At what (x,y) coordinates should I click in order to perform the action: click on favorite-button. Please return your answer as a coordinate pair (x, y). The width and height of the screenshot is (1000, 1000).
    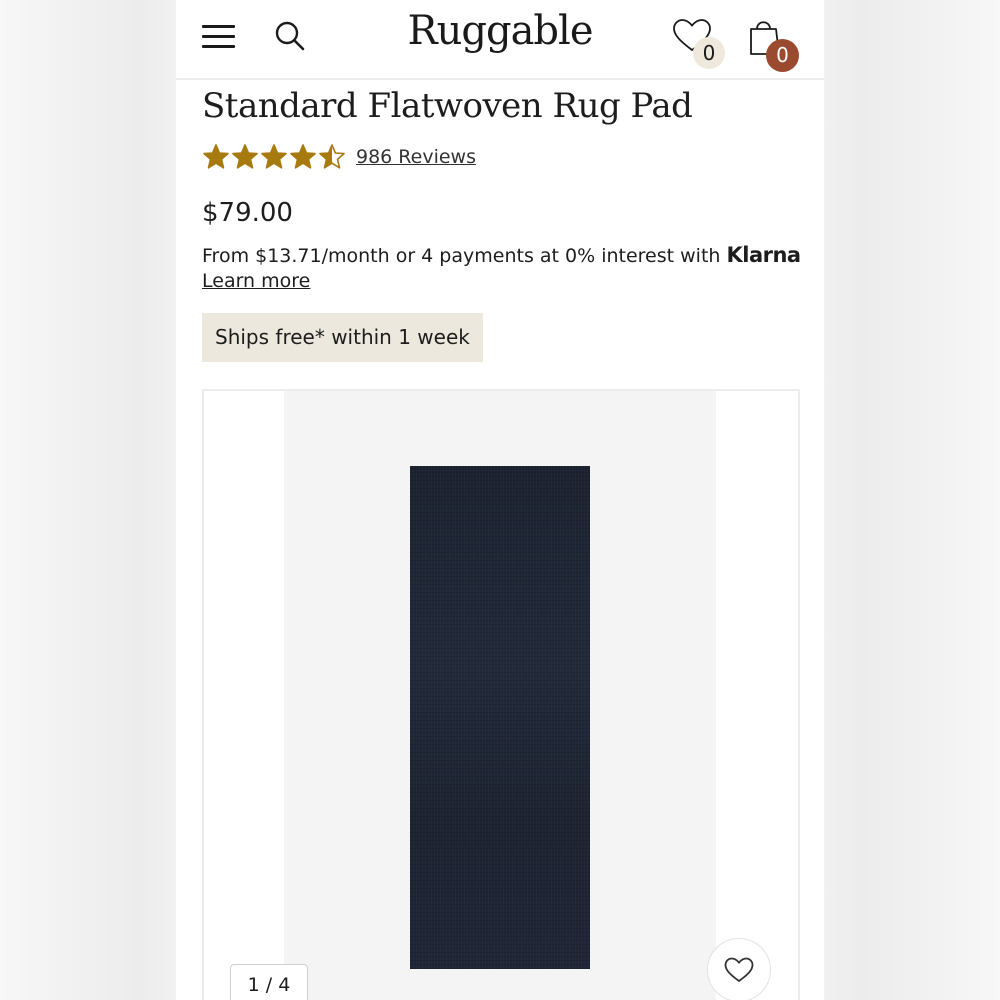
    Looking at the image, I should click on (739, 969).